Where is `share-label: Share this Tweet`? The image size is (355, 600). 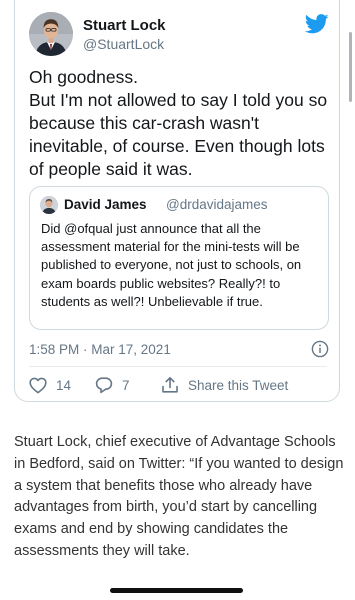 share-label: Share this Tweet is located at coordinates (238, 385).